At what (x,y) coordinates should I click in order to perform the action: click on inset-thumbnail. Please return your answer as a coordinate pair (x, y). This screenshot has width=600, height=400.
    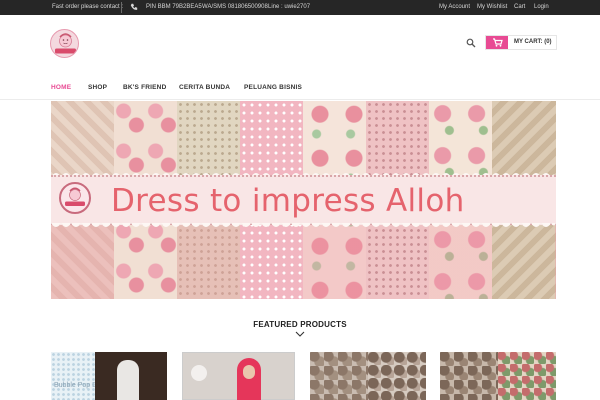
    Looking at the image, I should click on (199, 373).